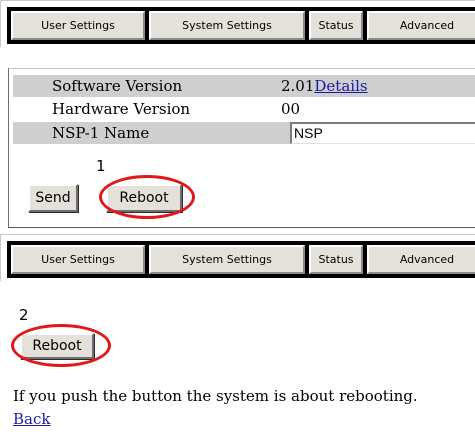 This screenshot has width=475, height=445. What do you see at coordinates (144, 198) in the screenshot?
I see `reboot-button: Reboot` at bounding box center [144, 198].